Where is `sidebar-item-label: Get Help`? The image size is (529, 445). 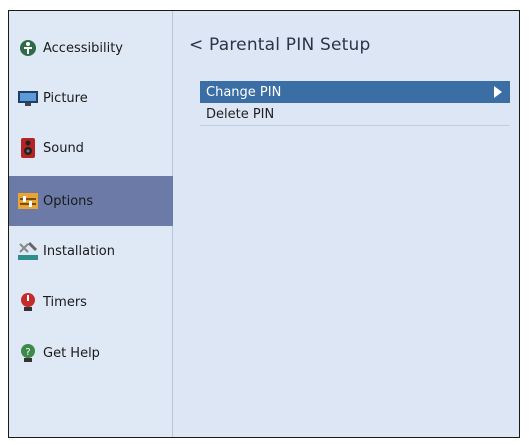
sidebar-item-label: Get Help is located at coordinates (71, 353).